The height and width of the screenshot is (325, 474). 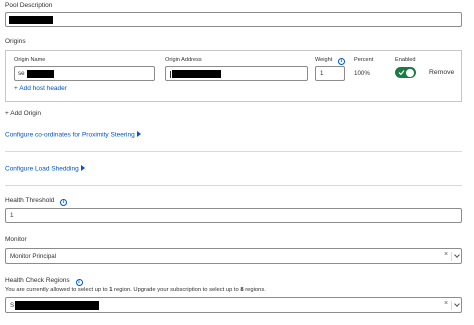 I want to click on weight-value: 1, so click(x=322, y=73).